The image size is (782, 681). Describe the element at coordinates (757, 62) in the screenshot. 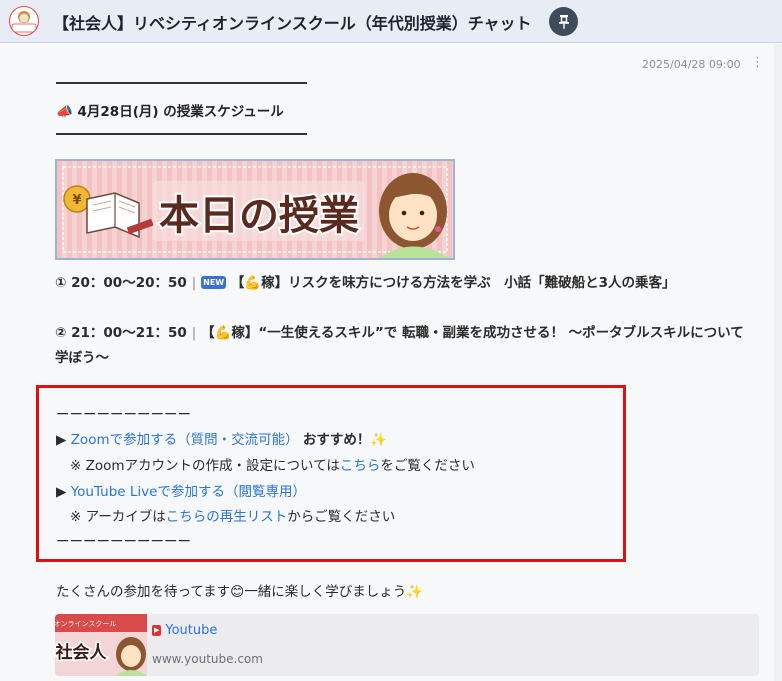

I see `message-menu-icon: ⋮` at that location.